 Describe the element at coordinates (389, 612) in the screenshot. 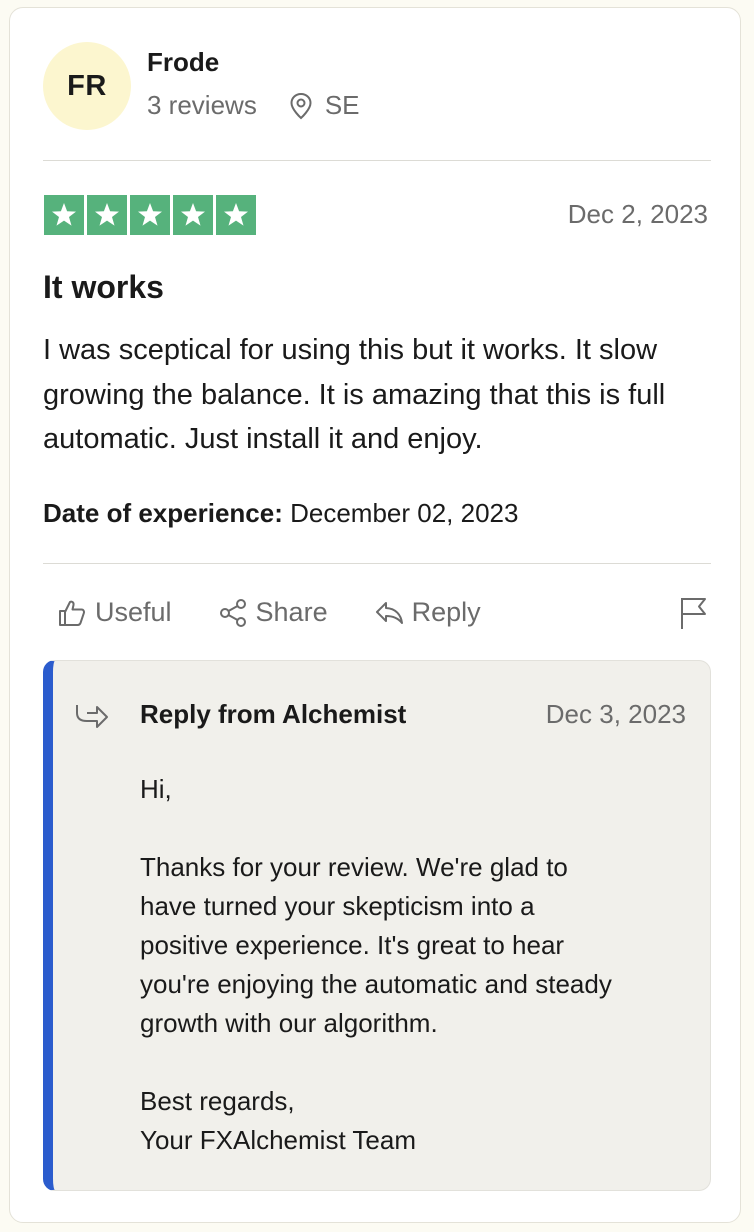

I see `reply-arrow-icon` at that location.